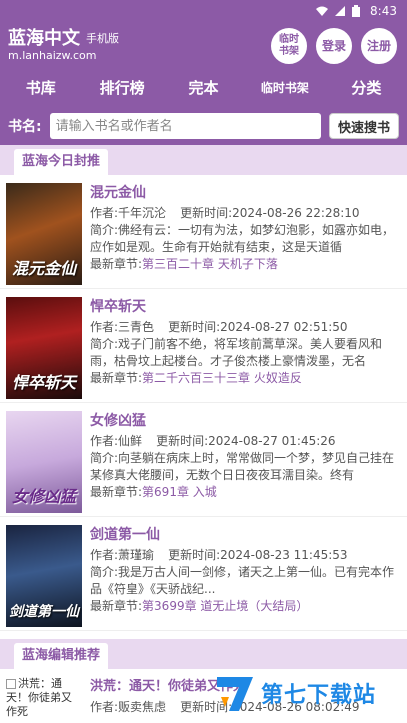 The width and height of the screenshot is (407, 723). I want to click on book-cover-title: 混元金仙, so click(43, 268).